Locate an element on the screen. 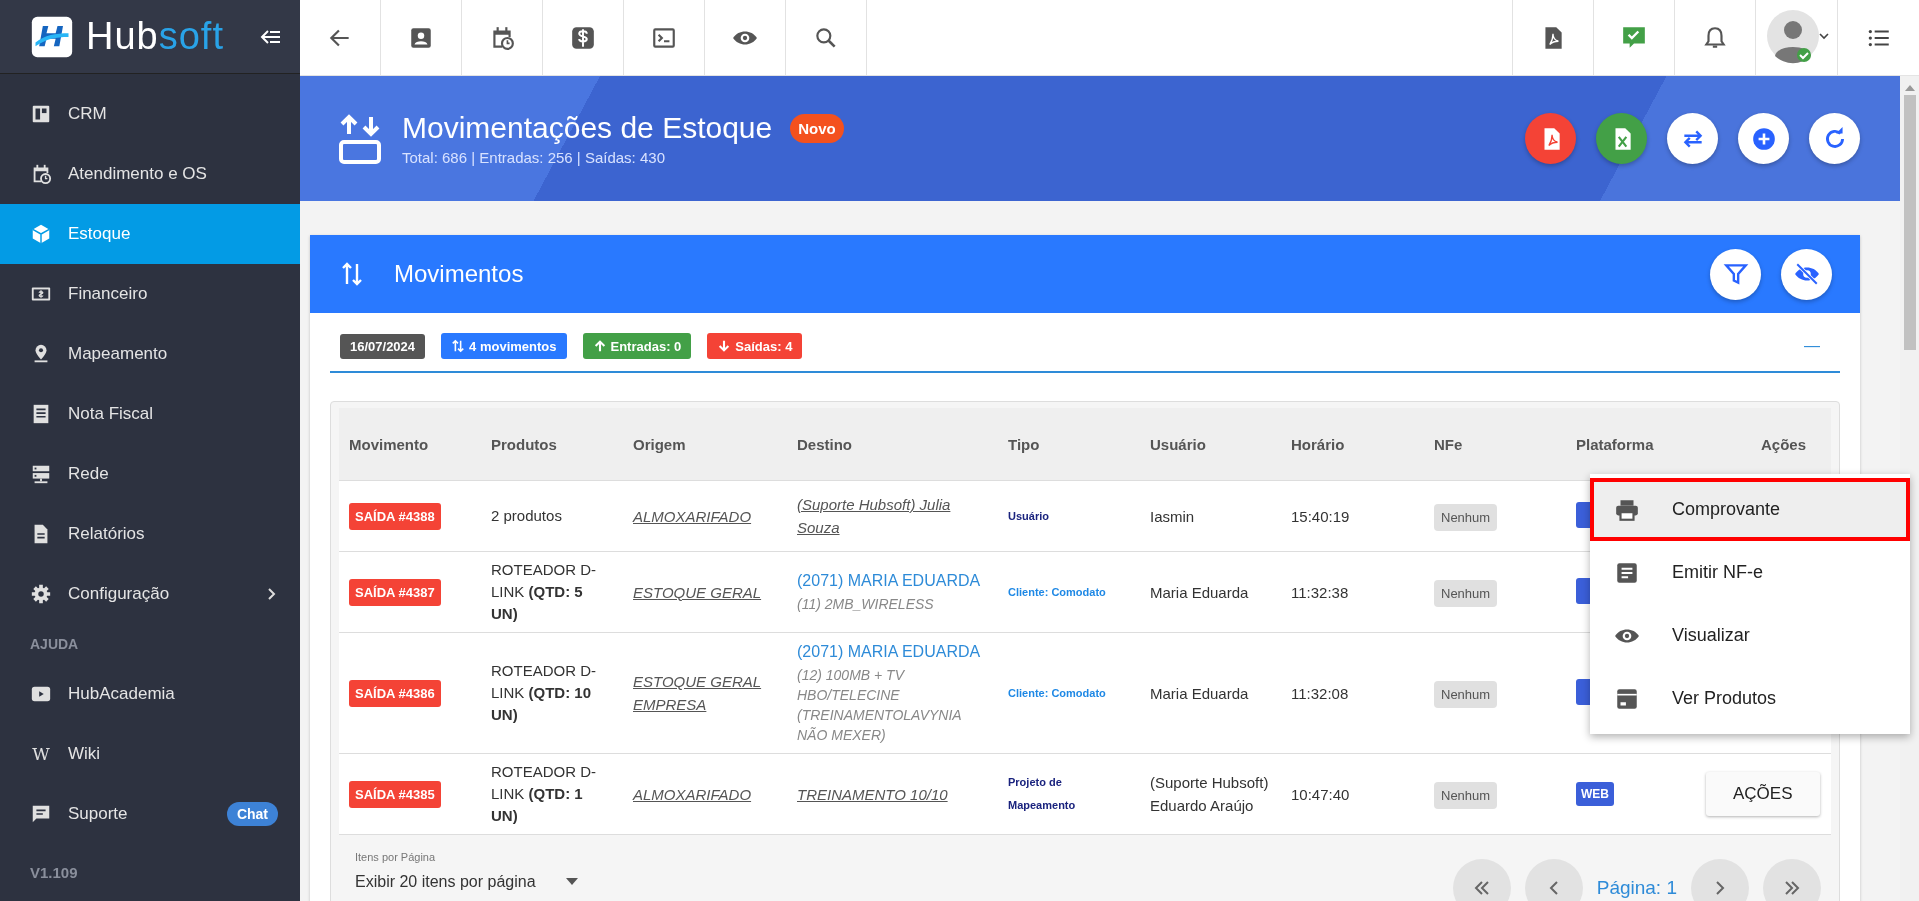 The image size is (1919, 901). spreadsheet-button is located at coordinates (1621, 138).